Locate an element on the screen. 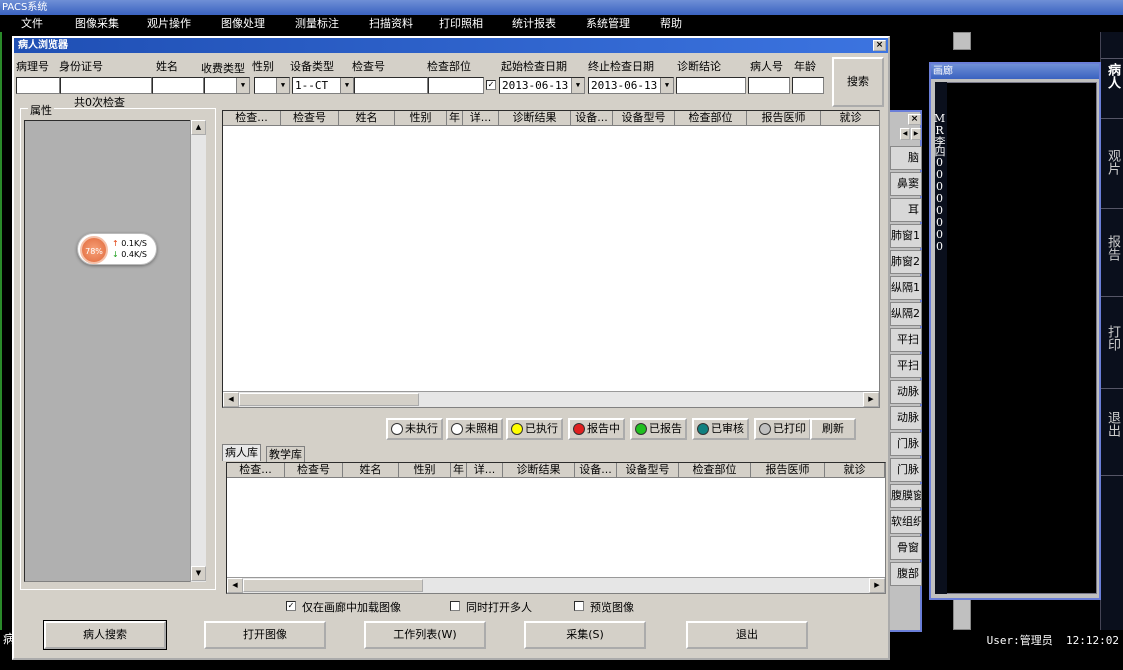  patho-no-input is located at coordinates (38, 85).